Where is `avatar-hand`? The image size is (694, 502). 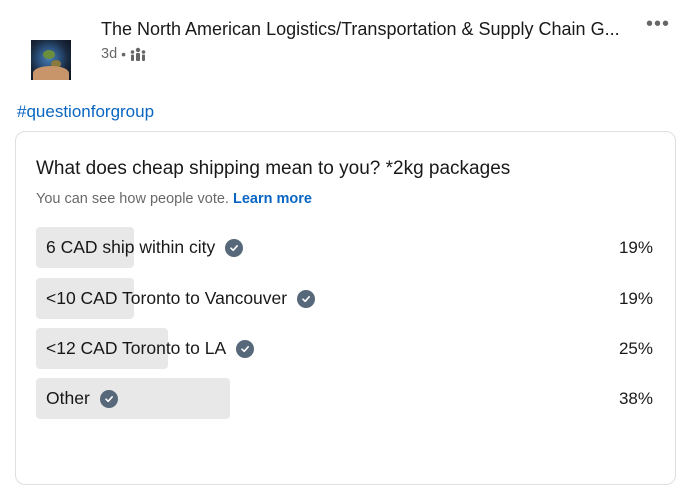
avatar-hand is located at coordinates (51, 73).